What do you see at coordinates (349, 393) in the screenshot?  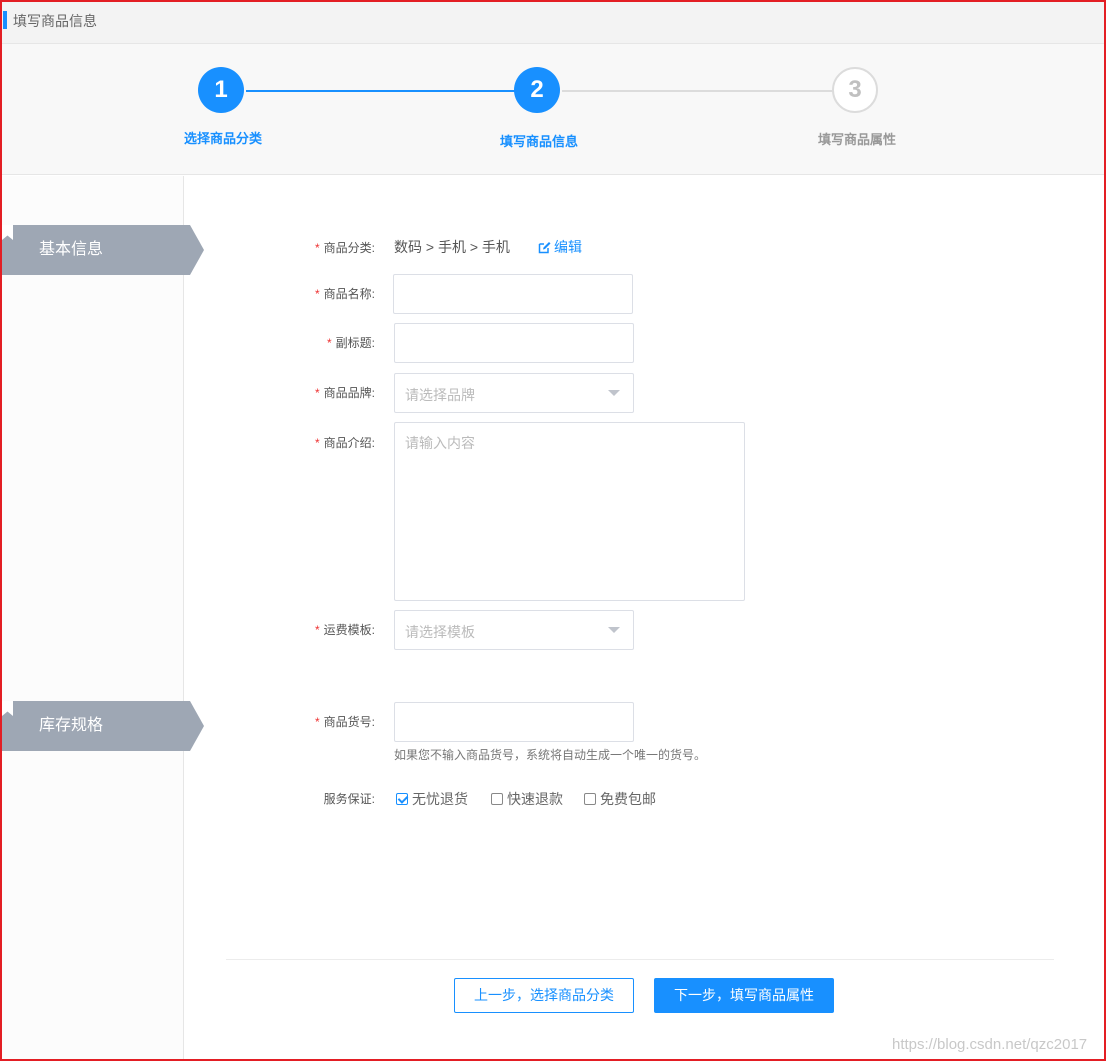 I see `brand-label-text: 商品品牌:` at bounding box center [349, 393].